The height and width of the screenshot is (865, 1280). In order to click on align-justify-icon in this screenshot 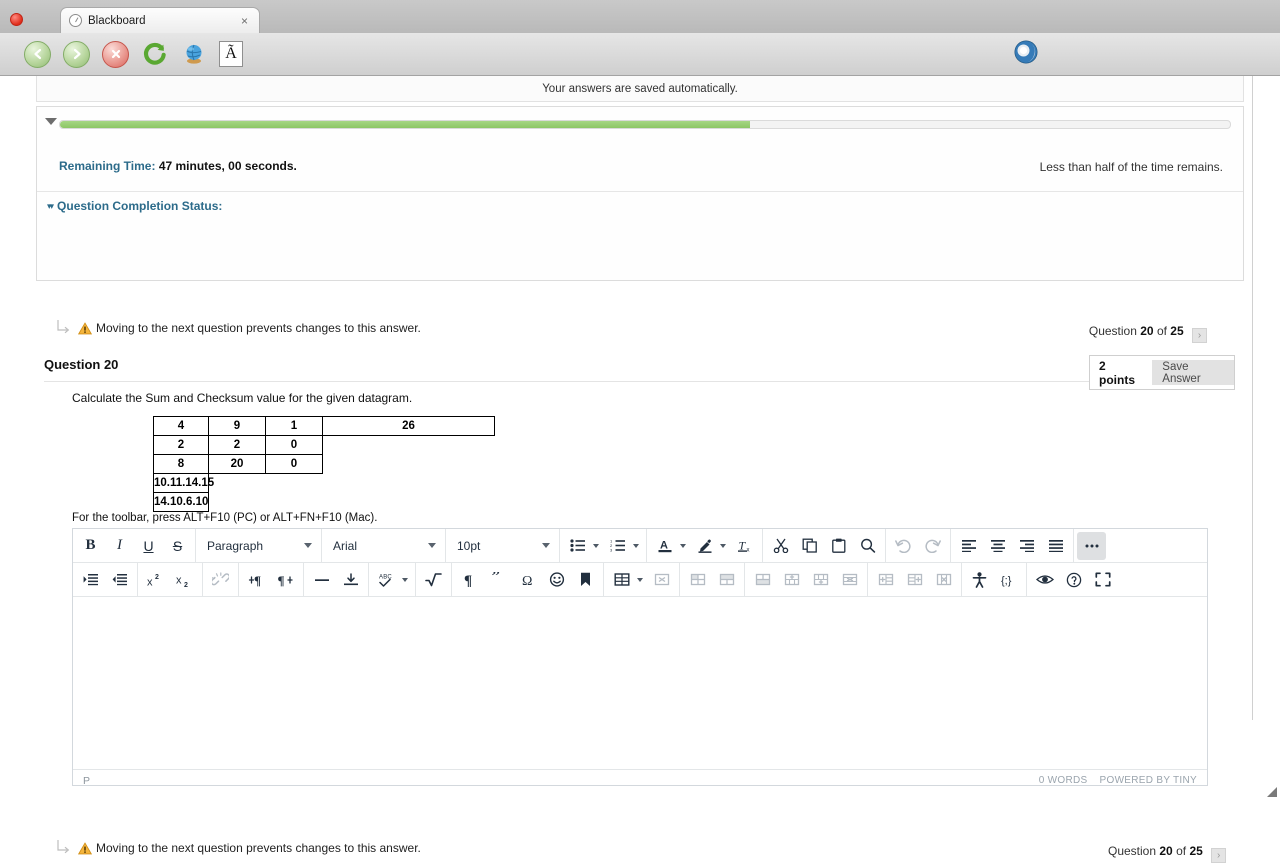, I will do `click(1055, 546)`.